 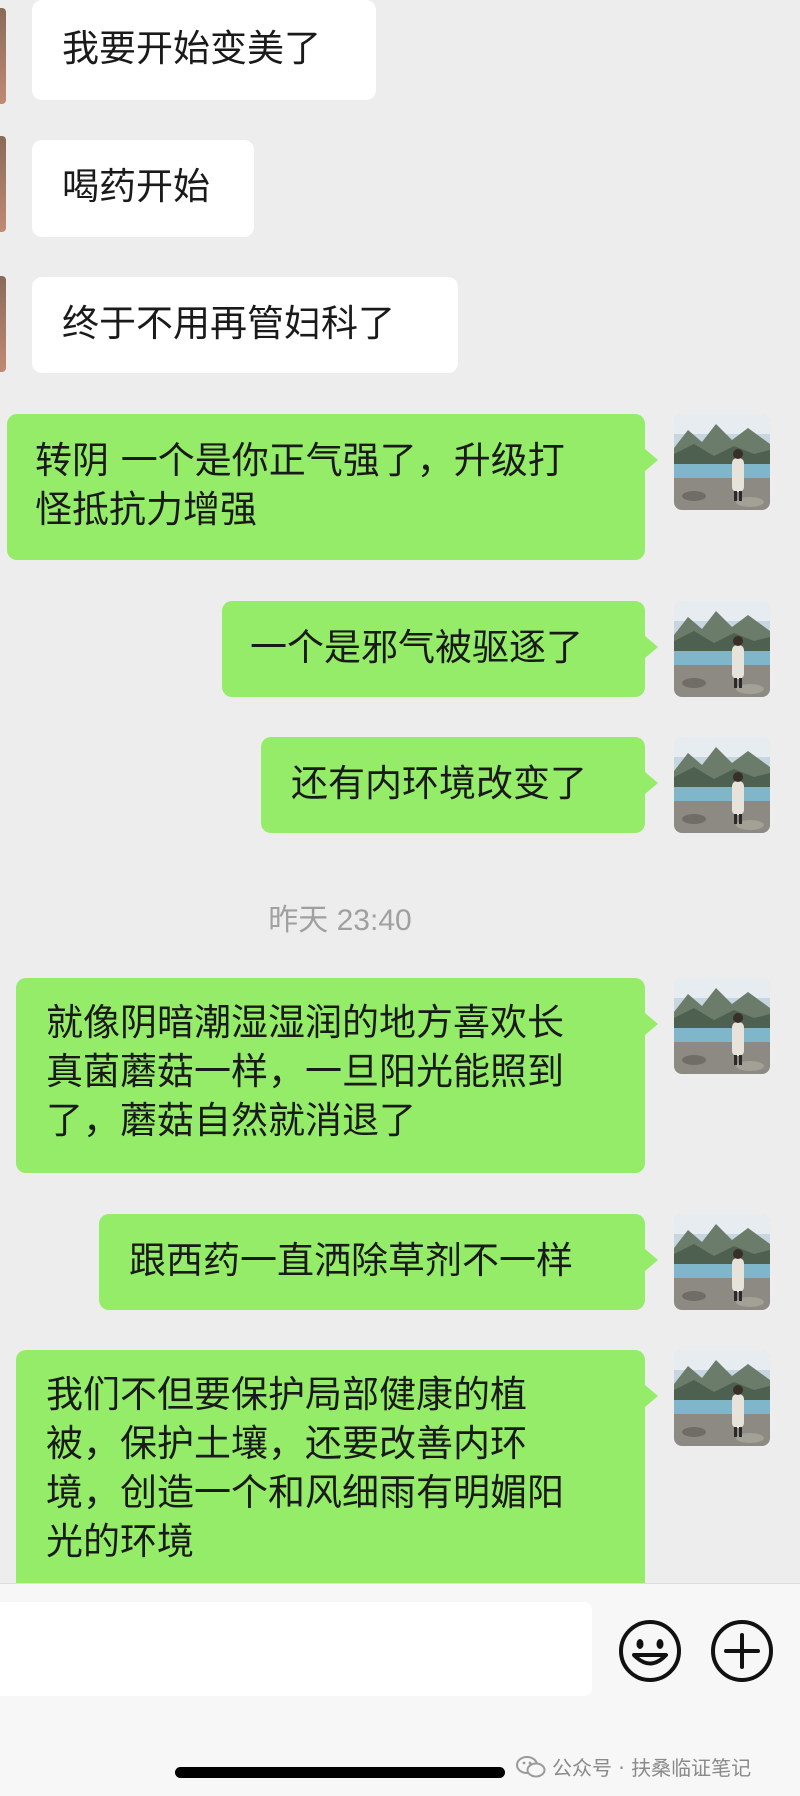 I want to click on home-indicator, so click(x=340, y=1772).